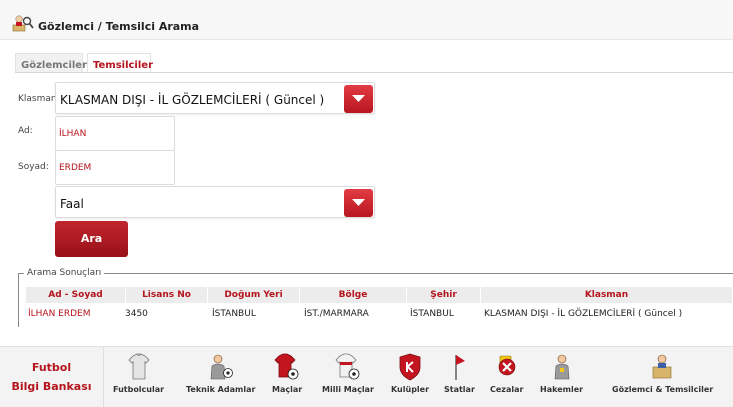  I want to click on nav-label: Kulüpler, so click(410, 389).